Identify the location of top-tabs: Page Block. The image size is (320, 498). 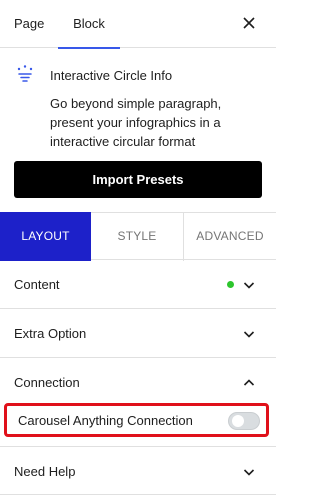
(138, 24).